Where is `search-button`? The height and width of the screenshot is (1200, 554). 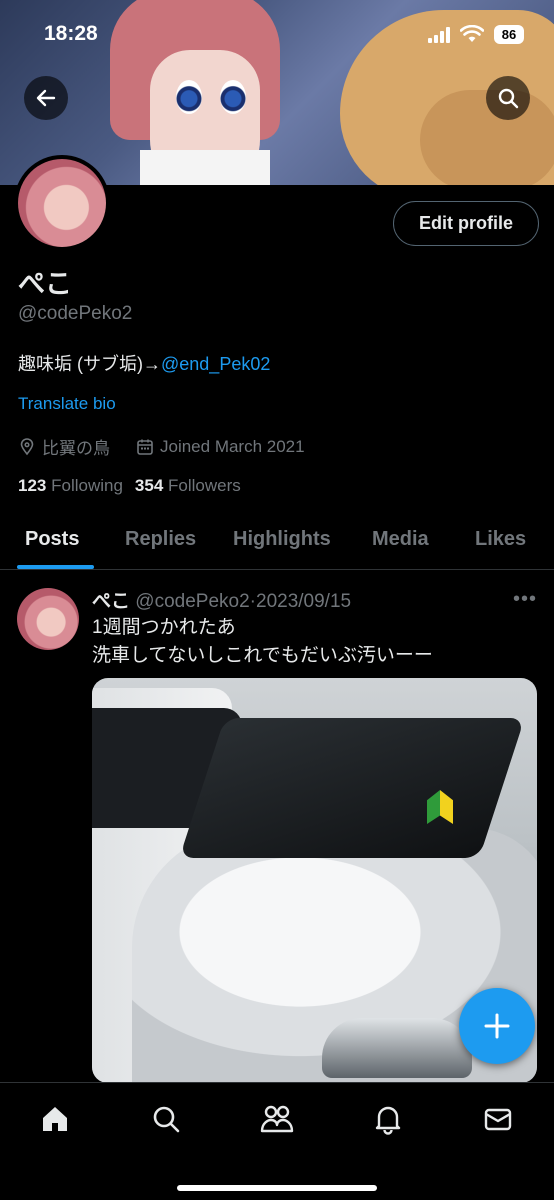
search-button is located at coordinates (508, 98).